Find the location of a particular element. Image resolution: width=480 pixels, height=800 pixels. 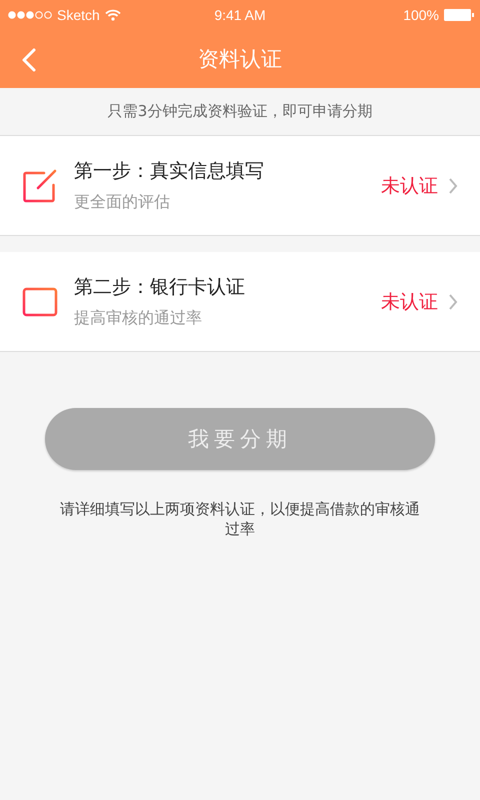

edit-icon is located at coordinates (40, 186).